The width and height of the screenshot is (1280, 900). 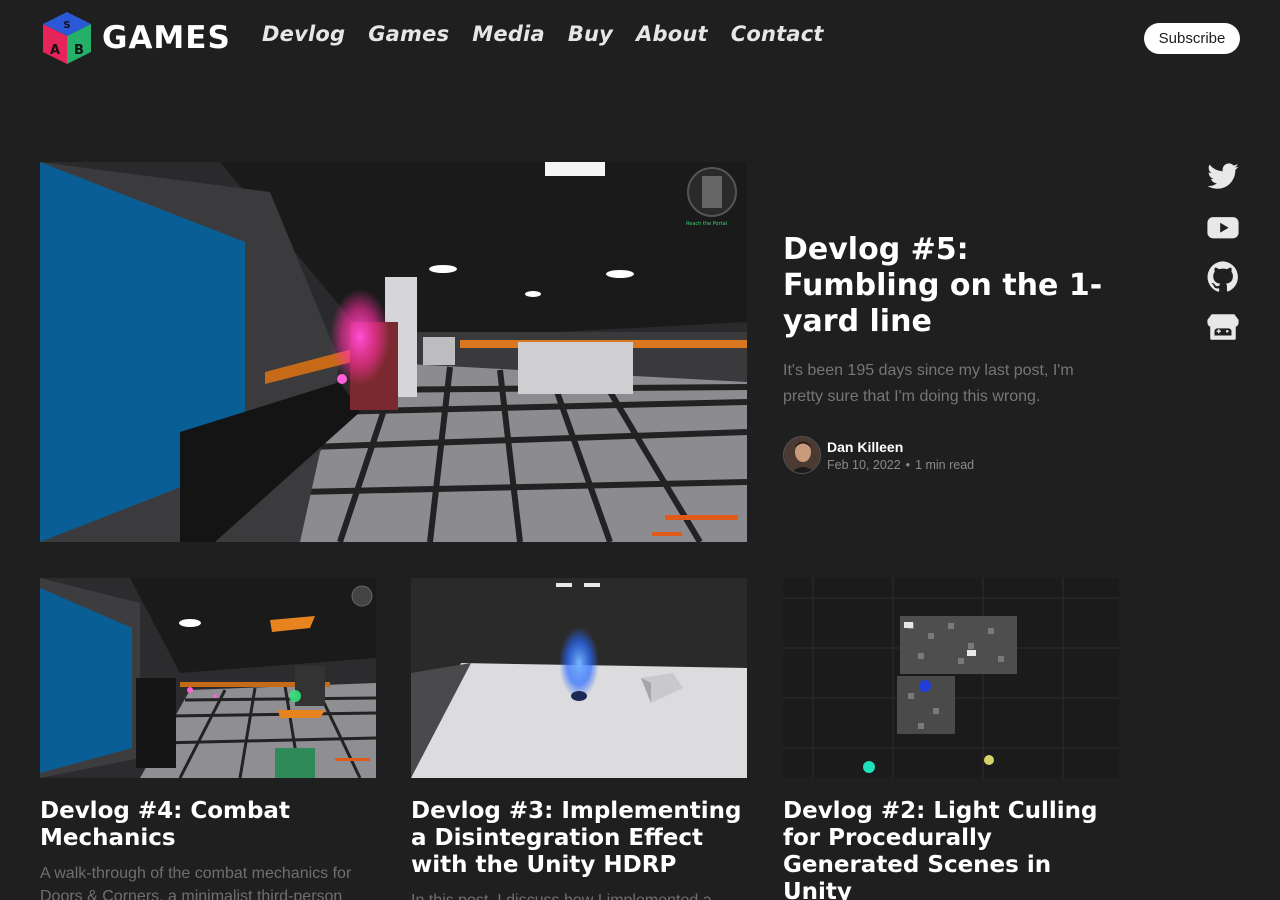 I want to click on nav-media: Media, so click(x=508, y=34).